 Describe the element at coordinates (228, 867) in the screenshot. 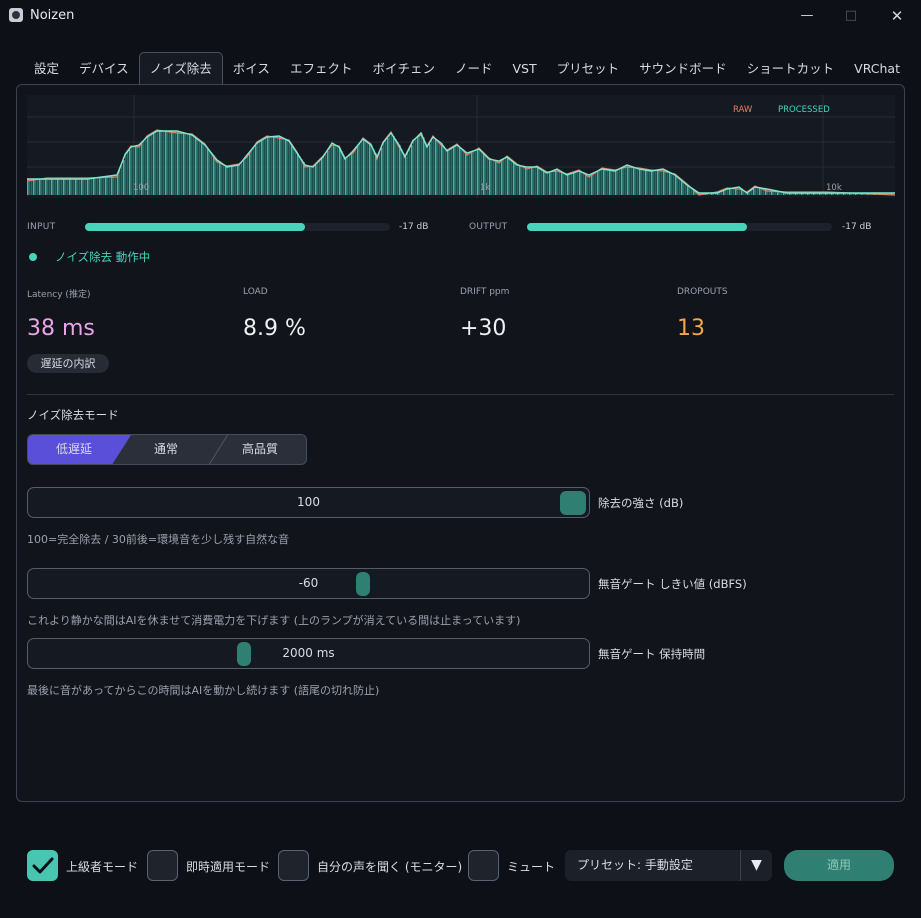

I see `instant-apply-label: 即時適用モード` at that location.